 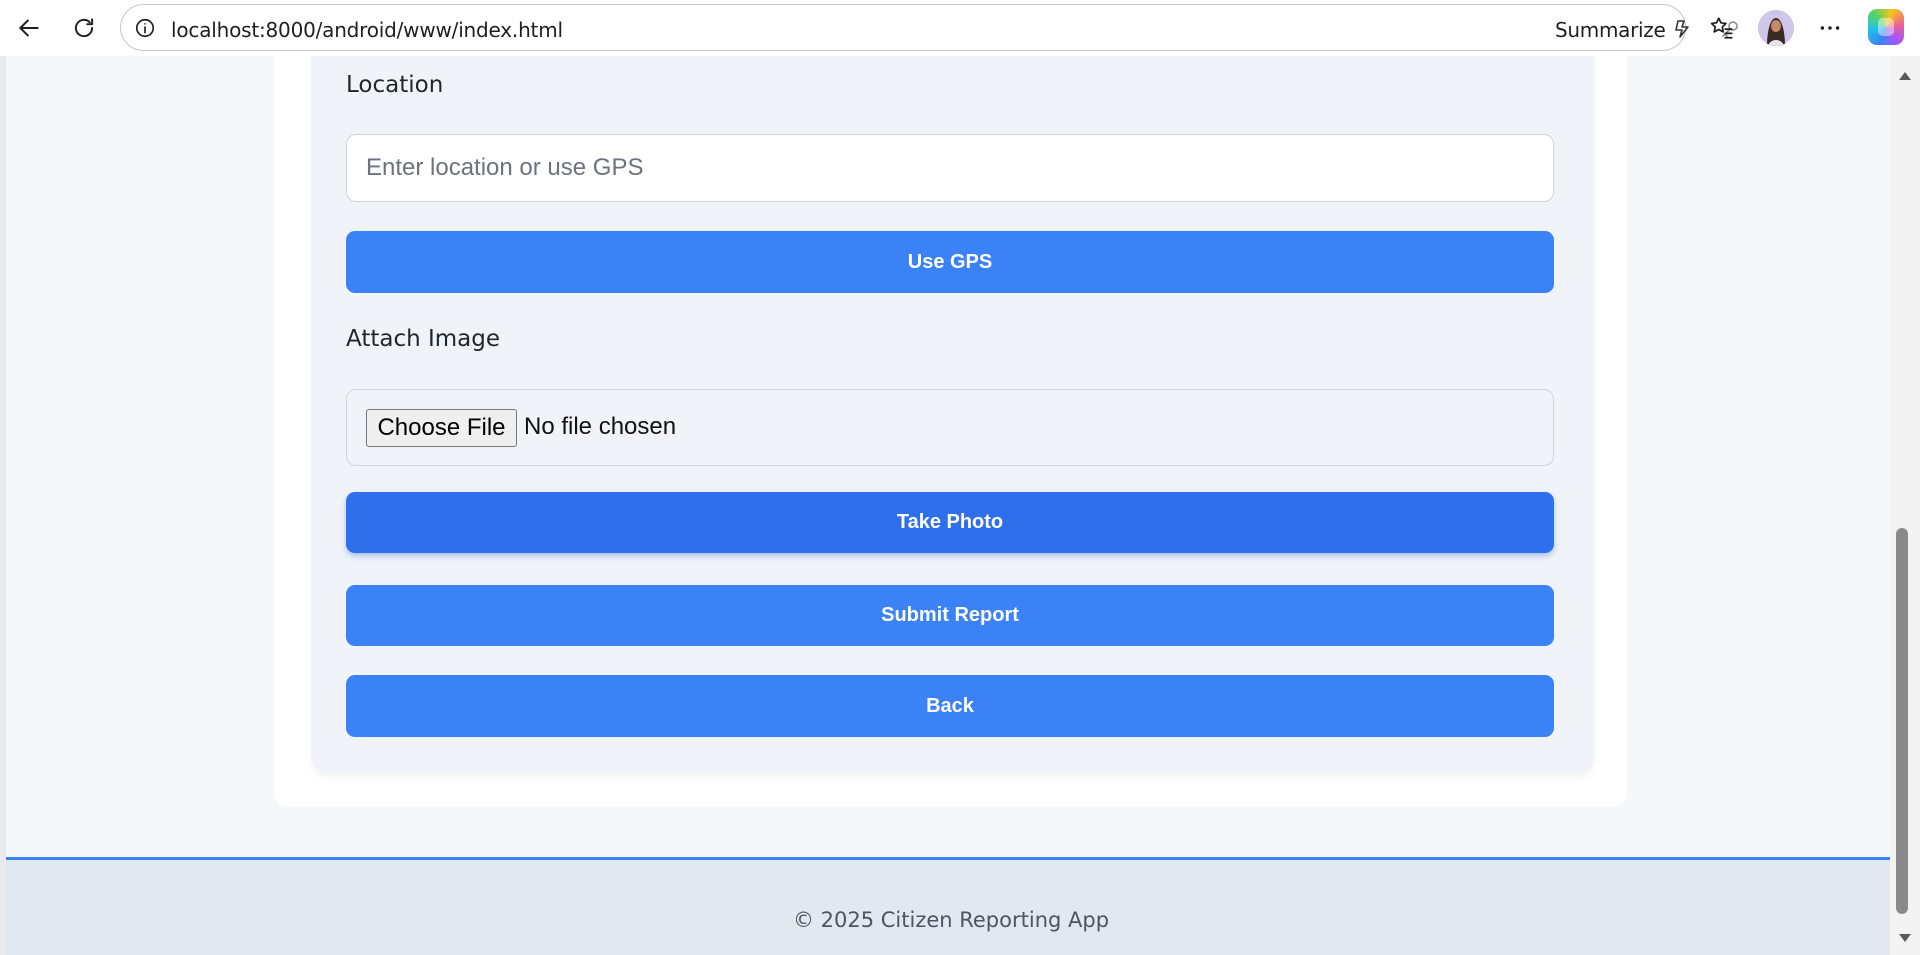 I want to click on refresh-icon, so click(x=84, y=28).